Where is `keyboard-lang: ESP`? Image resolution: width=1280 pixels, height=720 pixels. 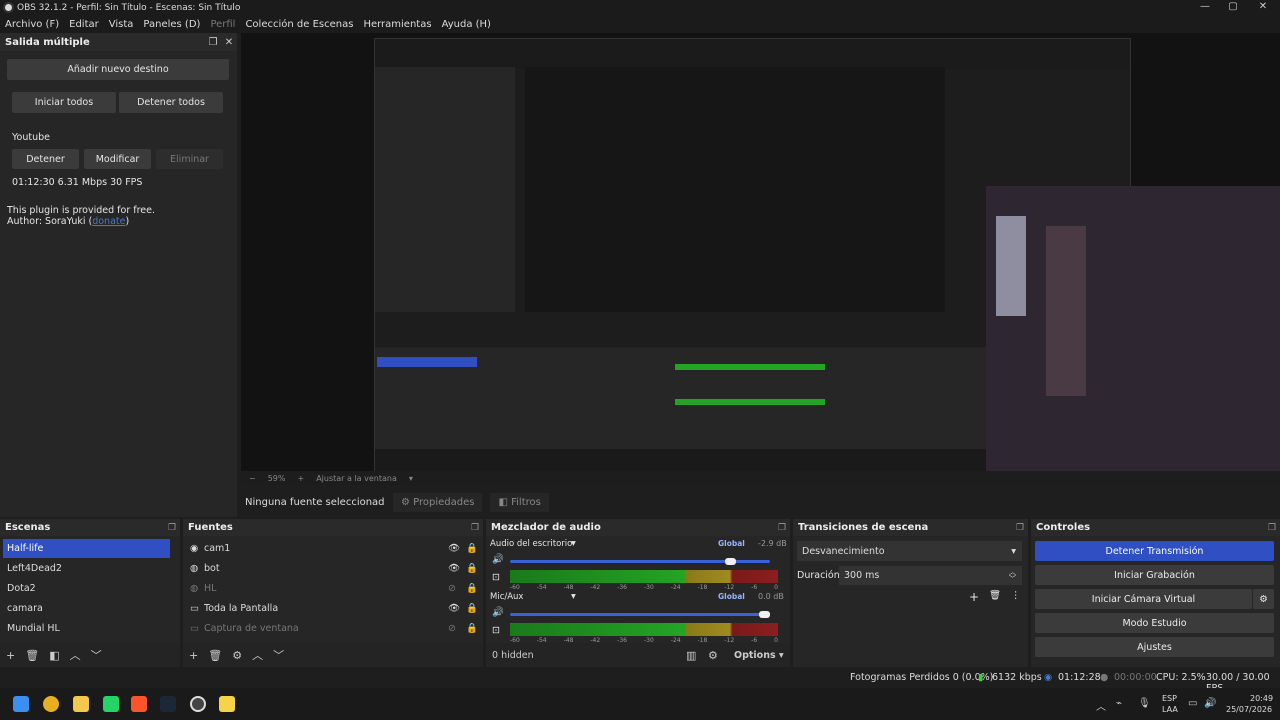 keyboard-lang: ESP is located at coordinates (1169, 698).